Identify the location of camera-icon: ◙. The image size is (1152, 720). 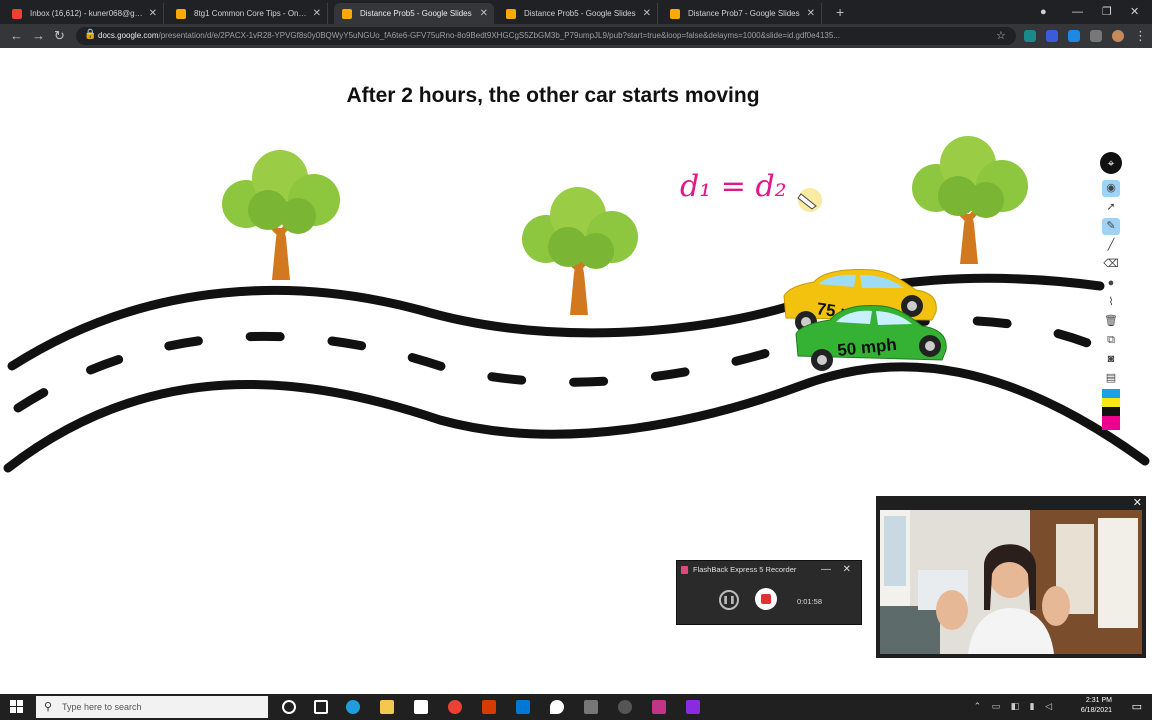
(1111, 359).